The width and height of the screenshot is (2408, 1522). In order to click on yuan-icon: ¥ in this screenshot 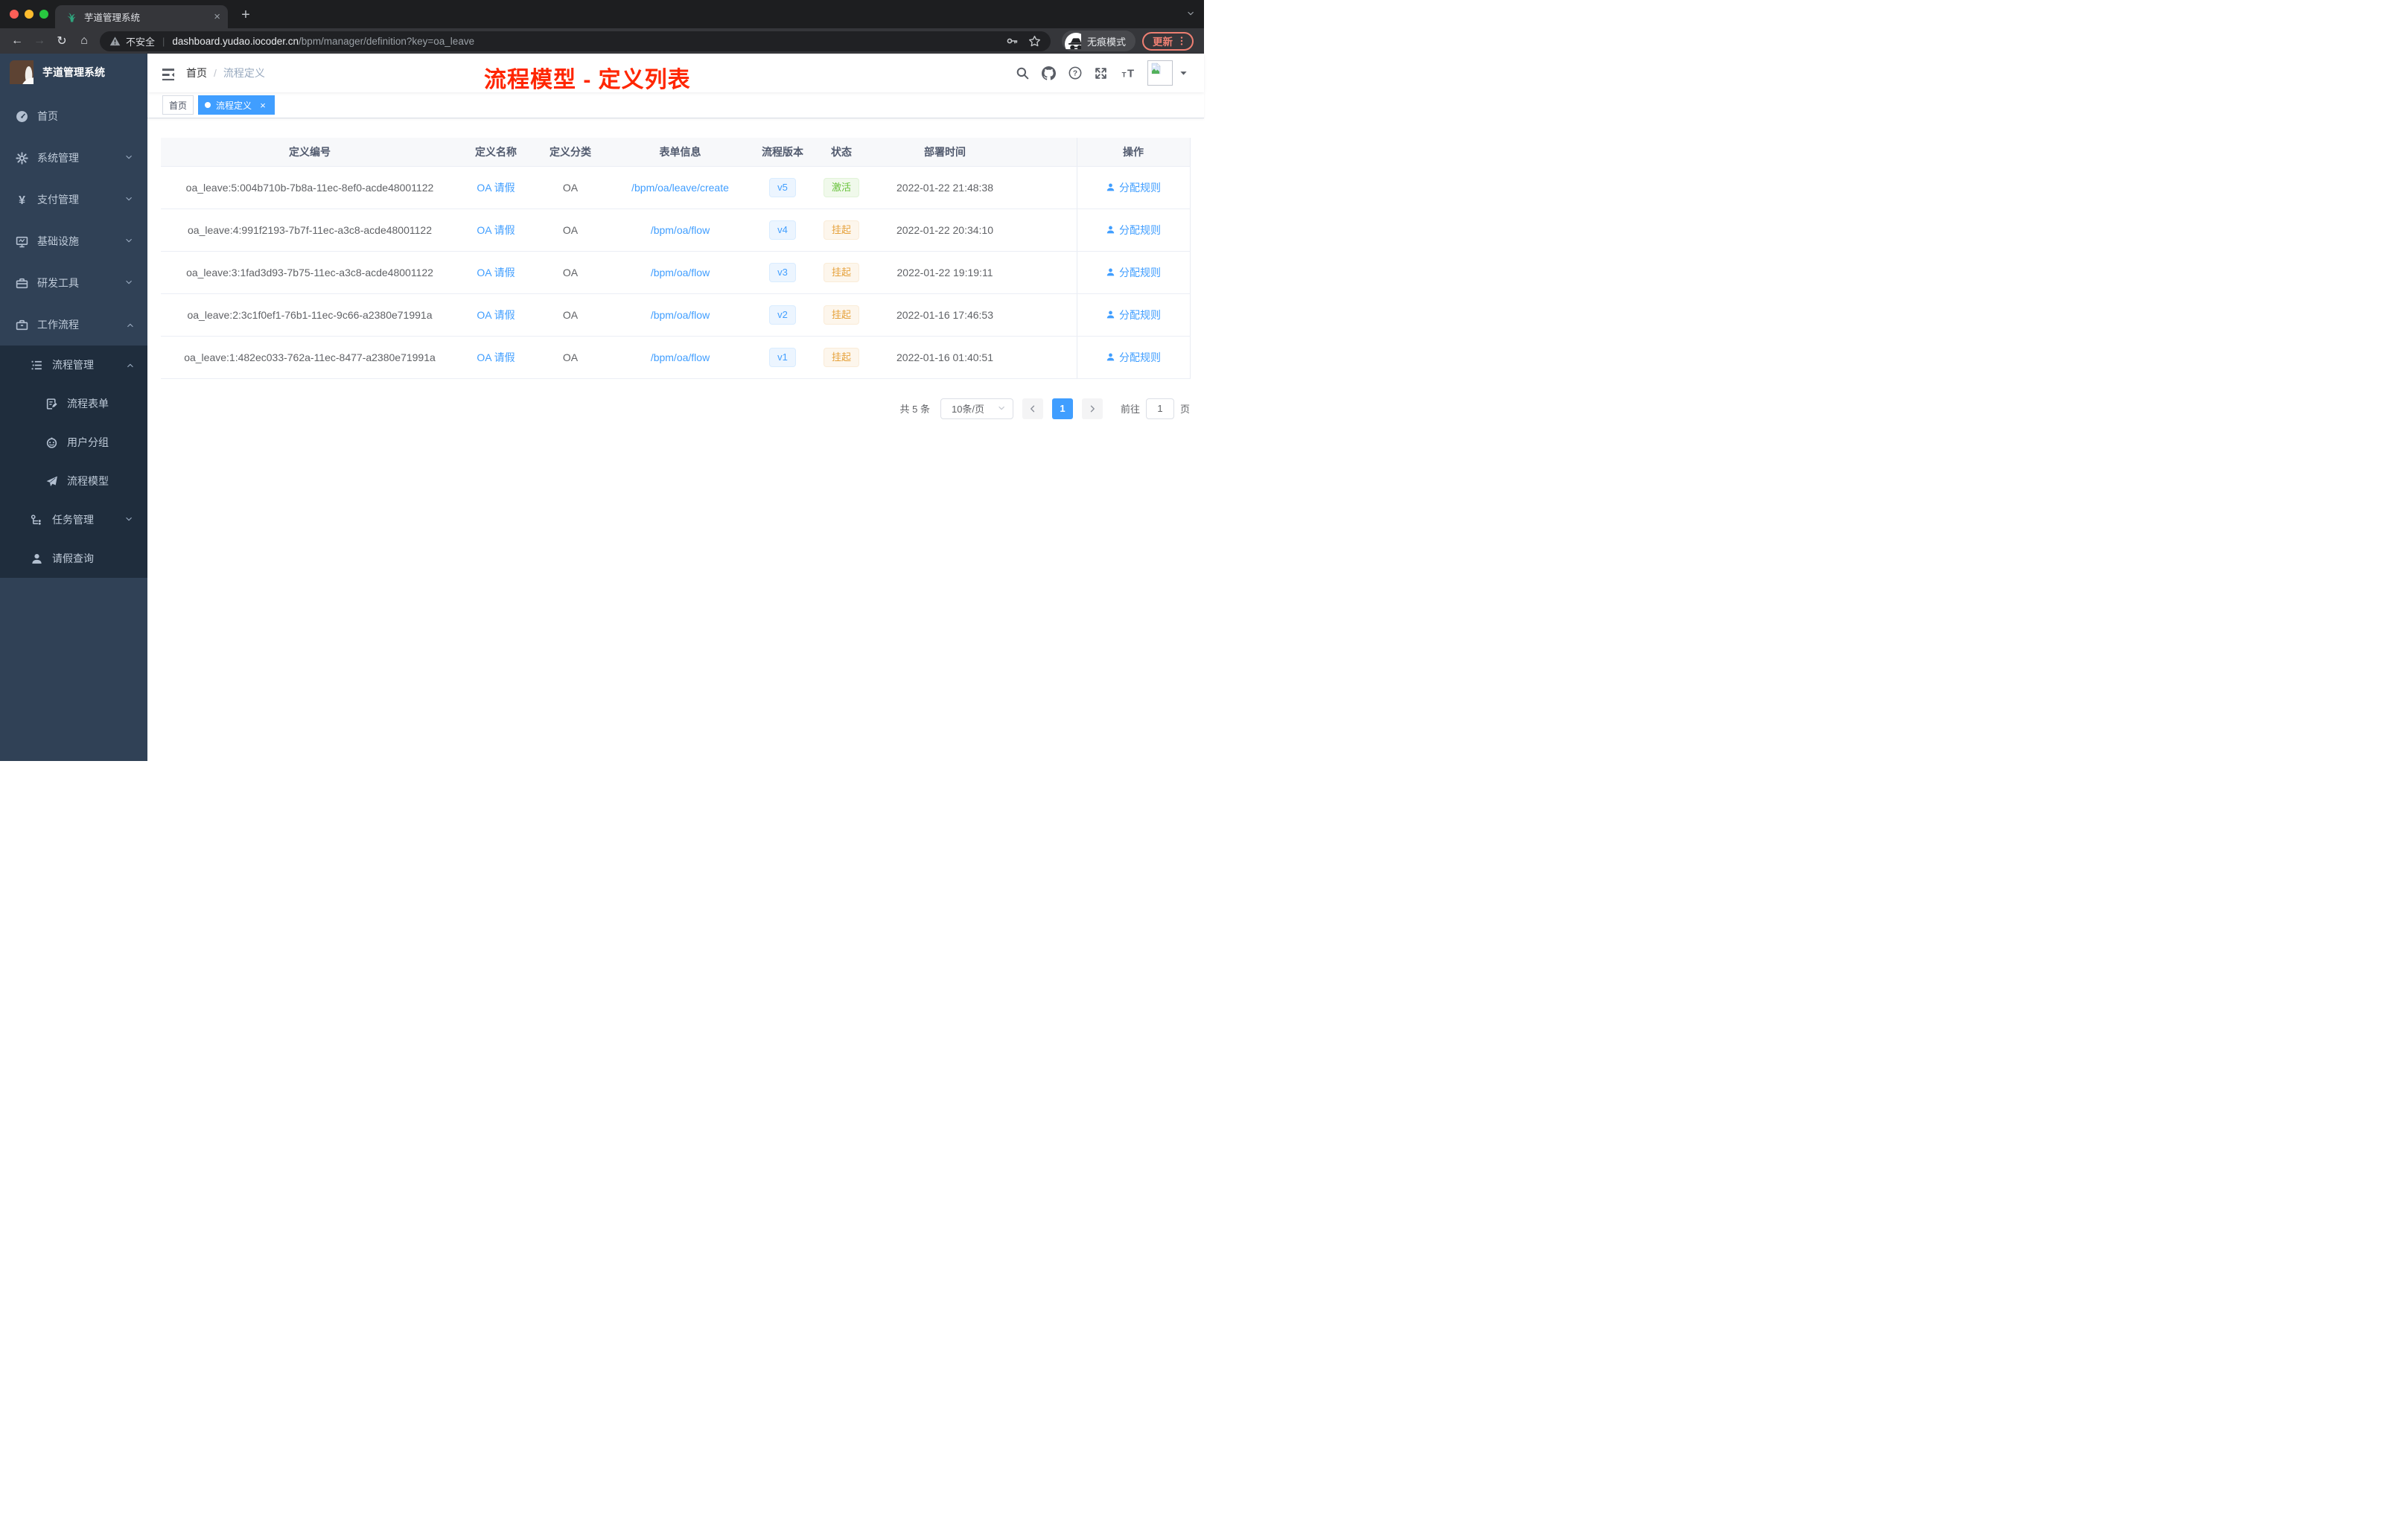, I will do `click(21, 200)`.